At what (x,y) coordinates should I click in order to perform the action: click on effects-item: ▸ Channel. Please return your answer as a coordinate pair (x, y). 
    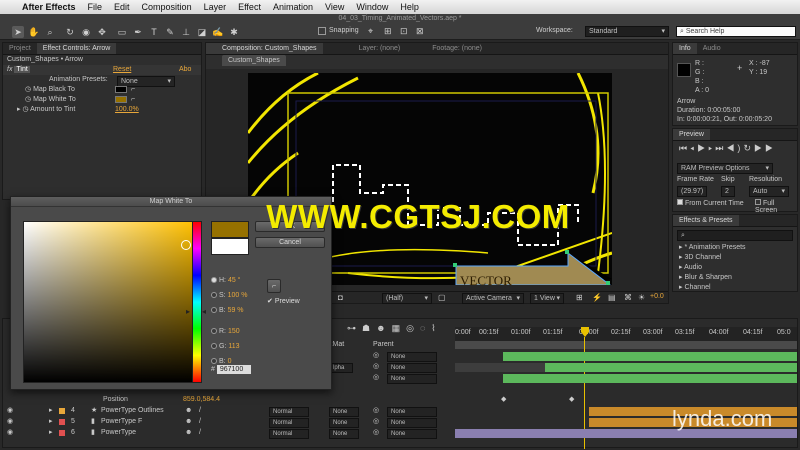
    Looking at the image, I should click on (735, 288).